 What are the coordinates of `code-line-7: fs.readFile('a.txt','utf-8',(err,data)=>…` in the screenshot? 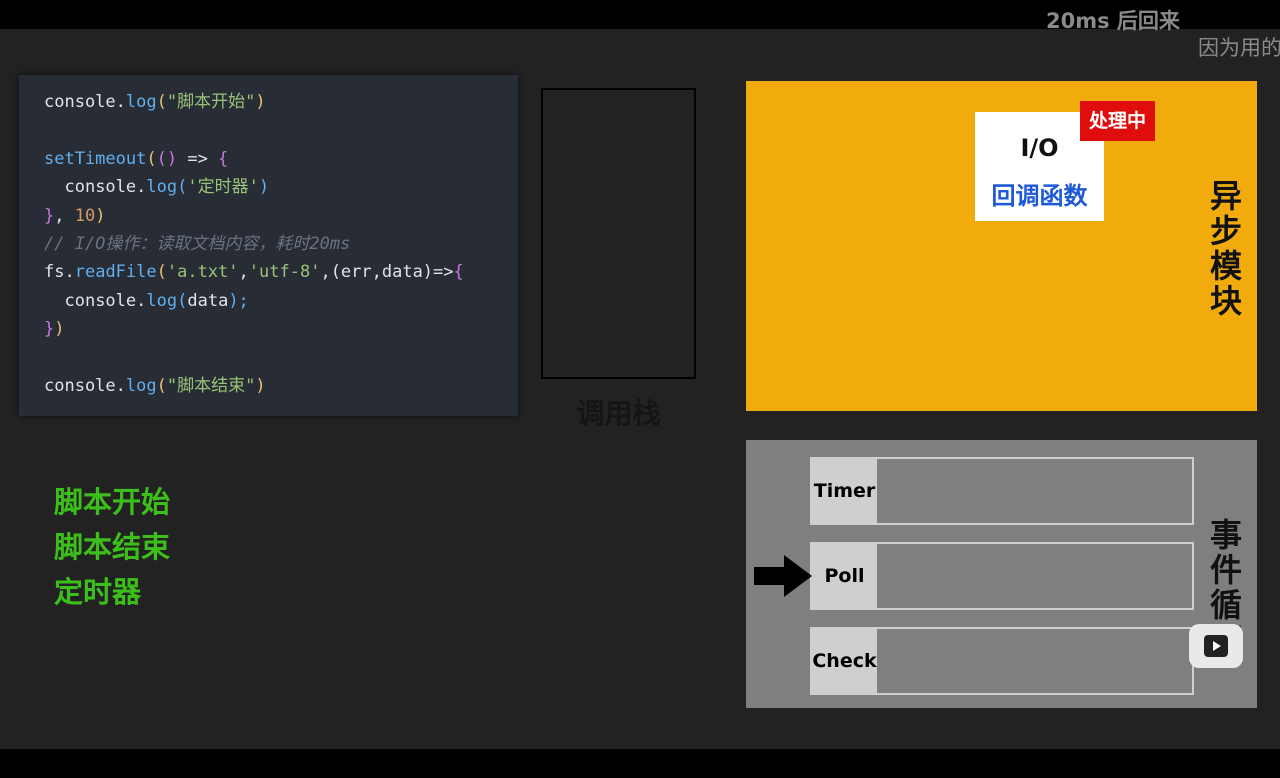 It's located at (254, 272).